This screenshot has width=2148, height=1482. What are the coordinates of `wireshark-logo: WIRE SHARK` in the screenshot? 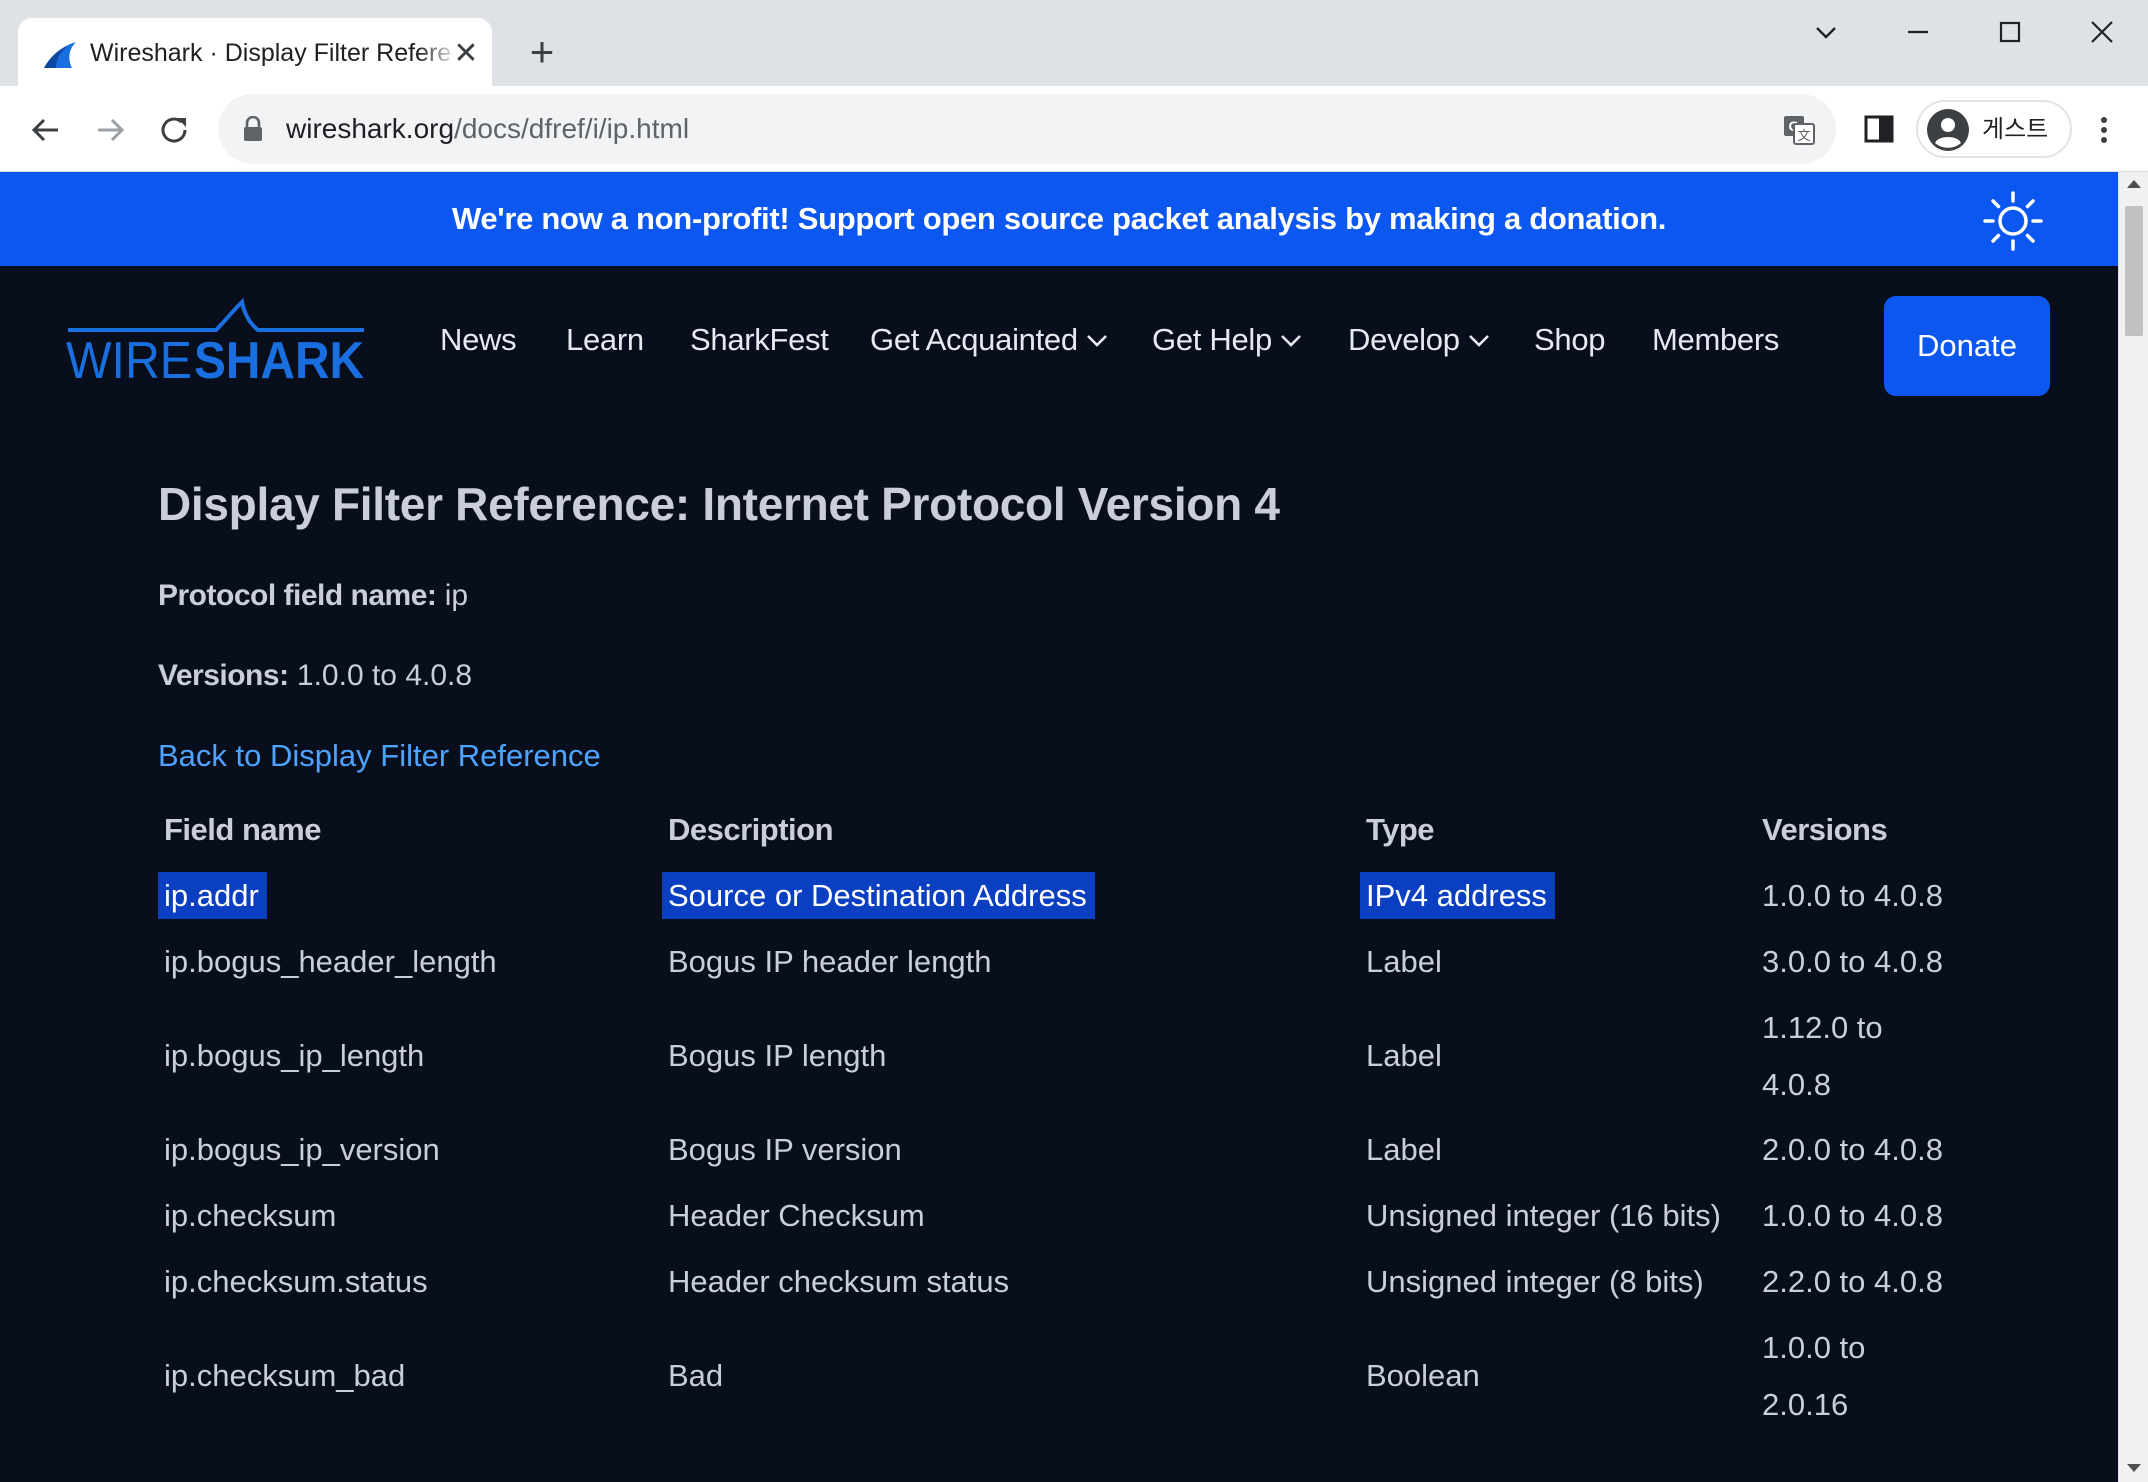 It's located at (216, 340).